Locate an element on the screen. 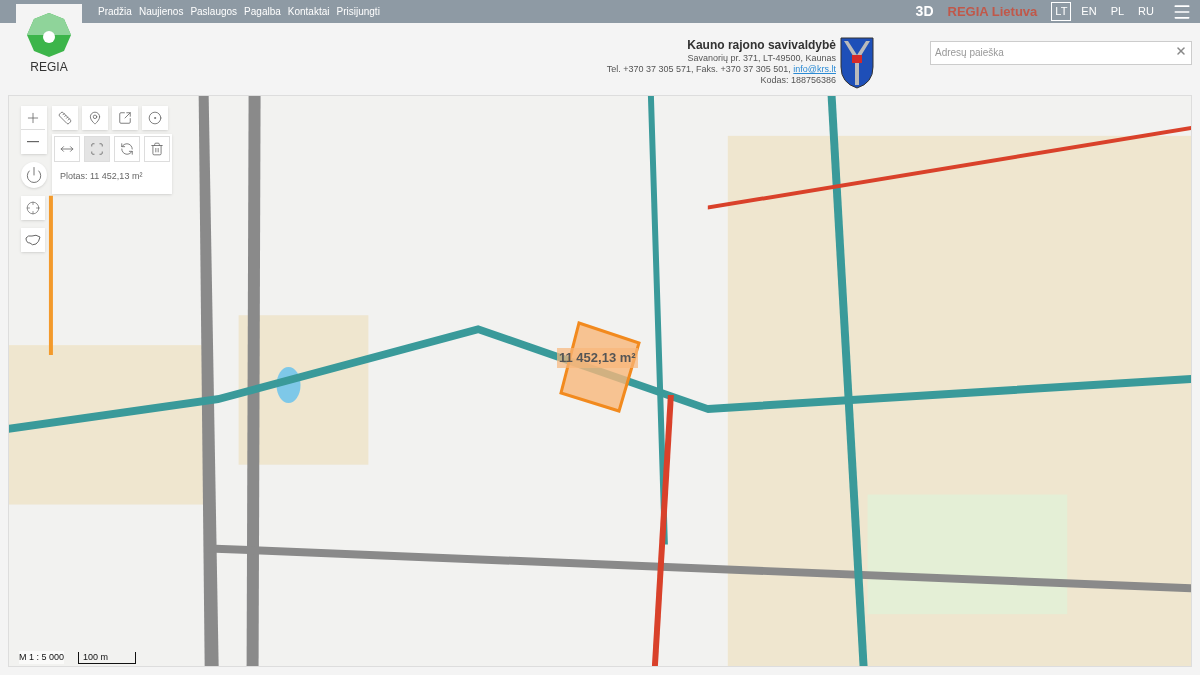  address-text: Savanorių pr. 371, LT-49500, Kaunas is located at coordinates (761, 58).